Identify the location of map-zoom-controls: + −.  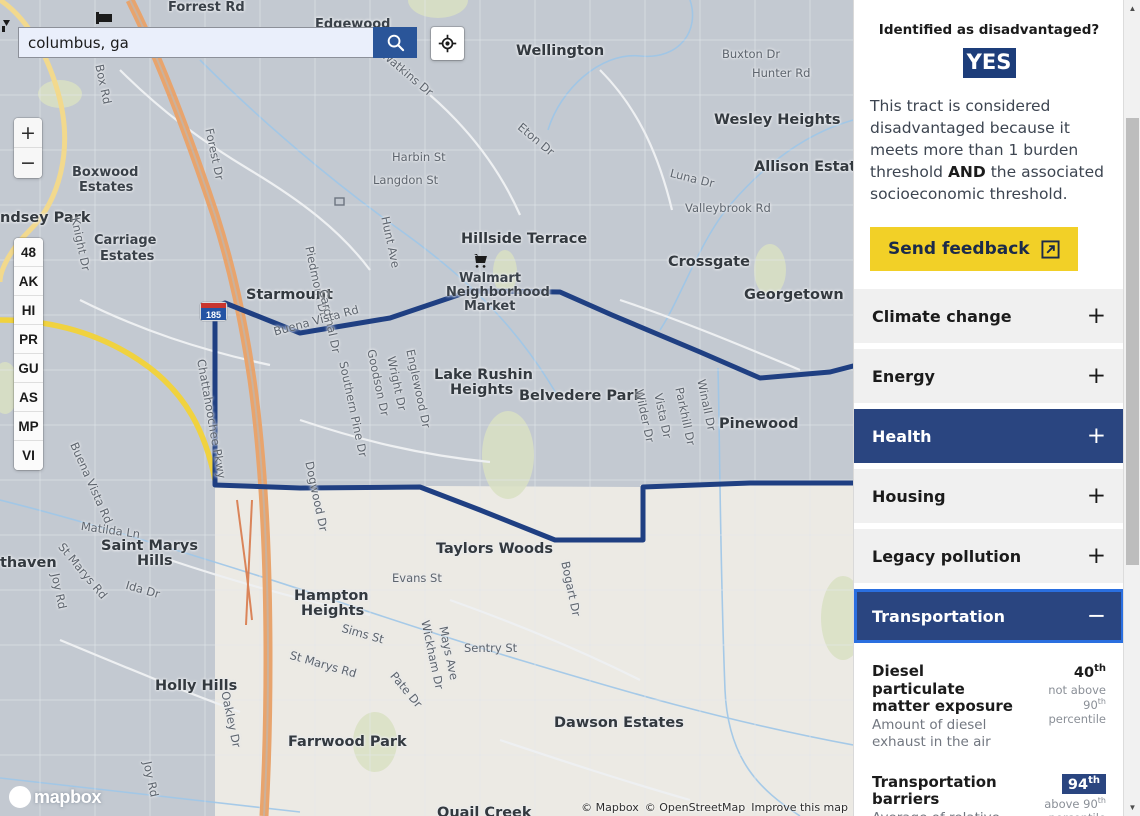
(28, 148).